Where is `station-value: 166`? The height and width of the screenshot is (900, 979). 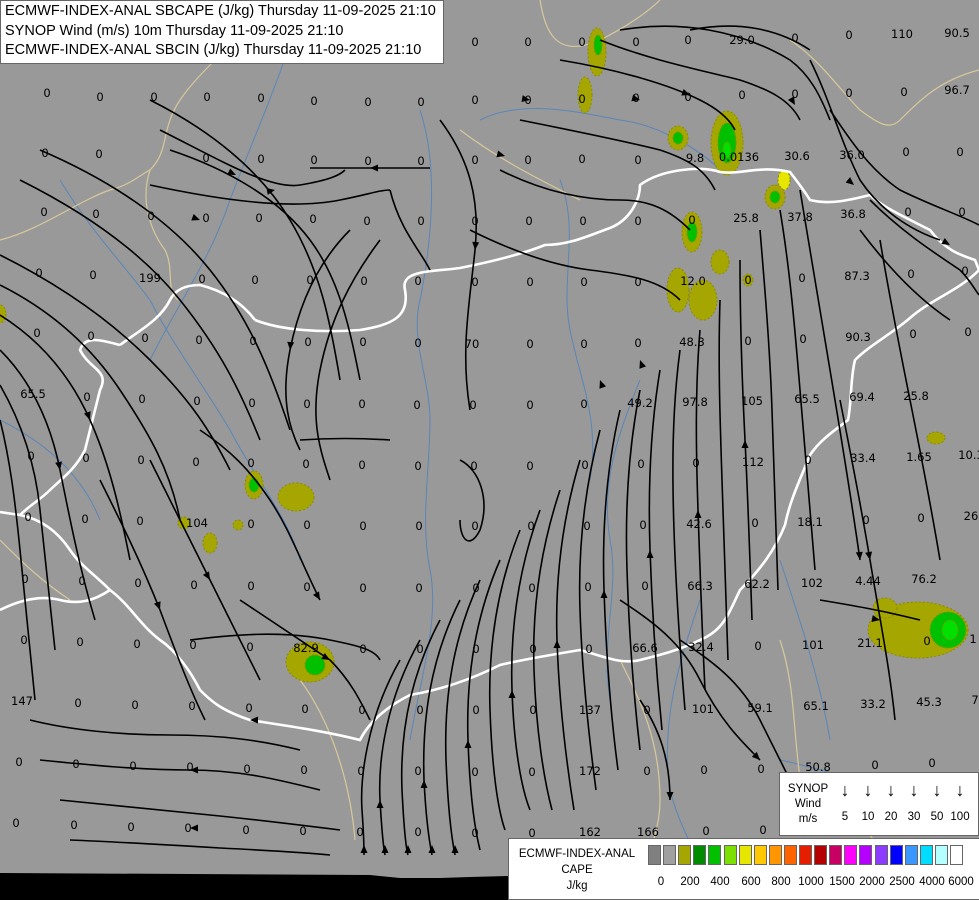 station-value: 166 is located at coordinates (648, 832).